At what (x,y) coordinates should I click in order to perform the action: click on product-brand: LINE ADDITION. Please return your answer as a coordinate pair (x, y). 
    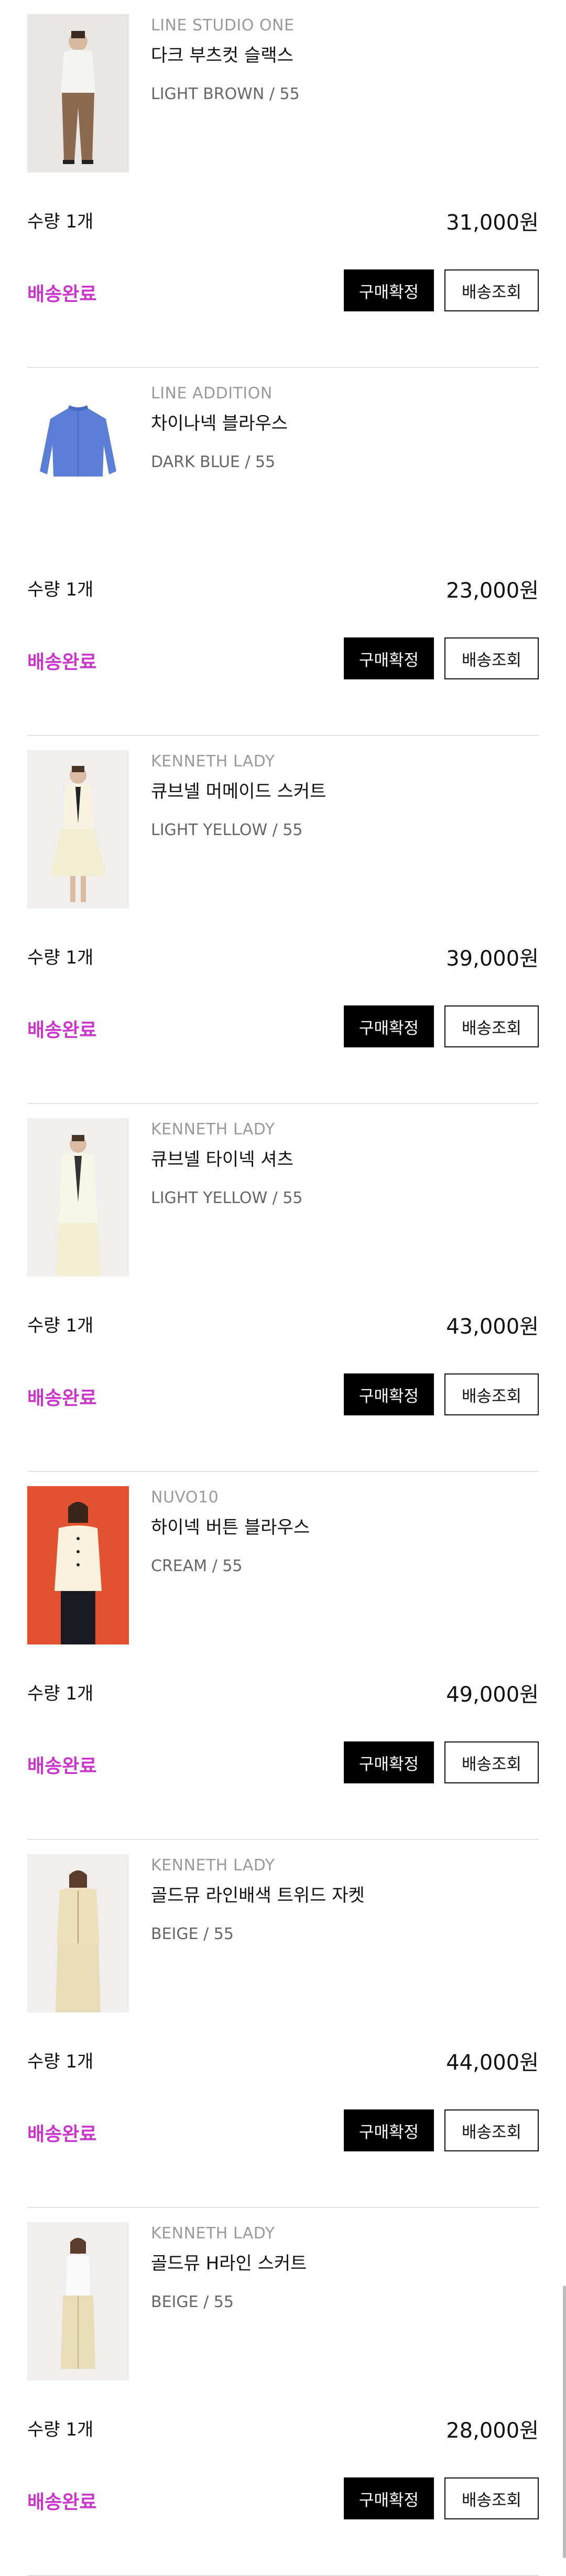
    Looking at the image, I should click on (212, 393).